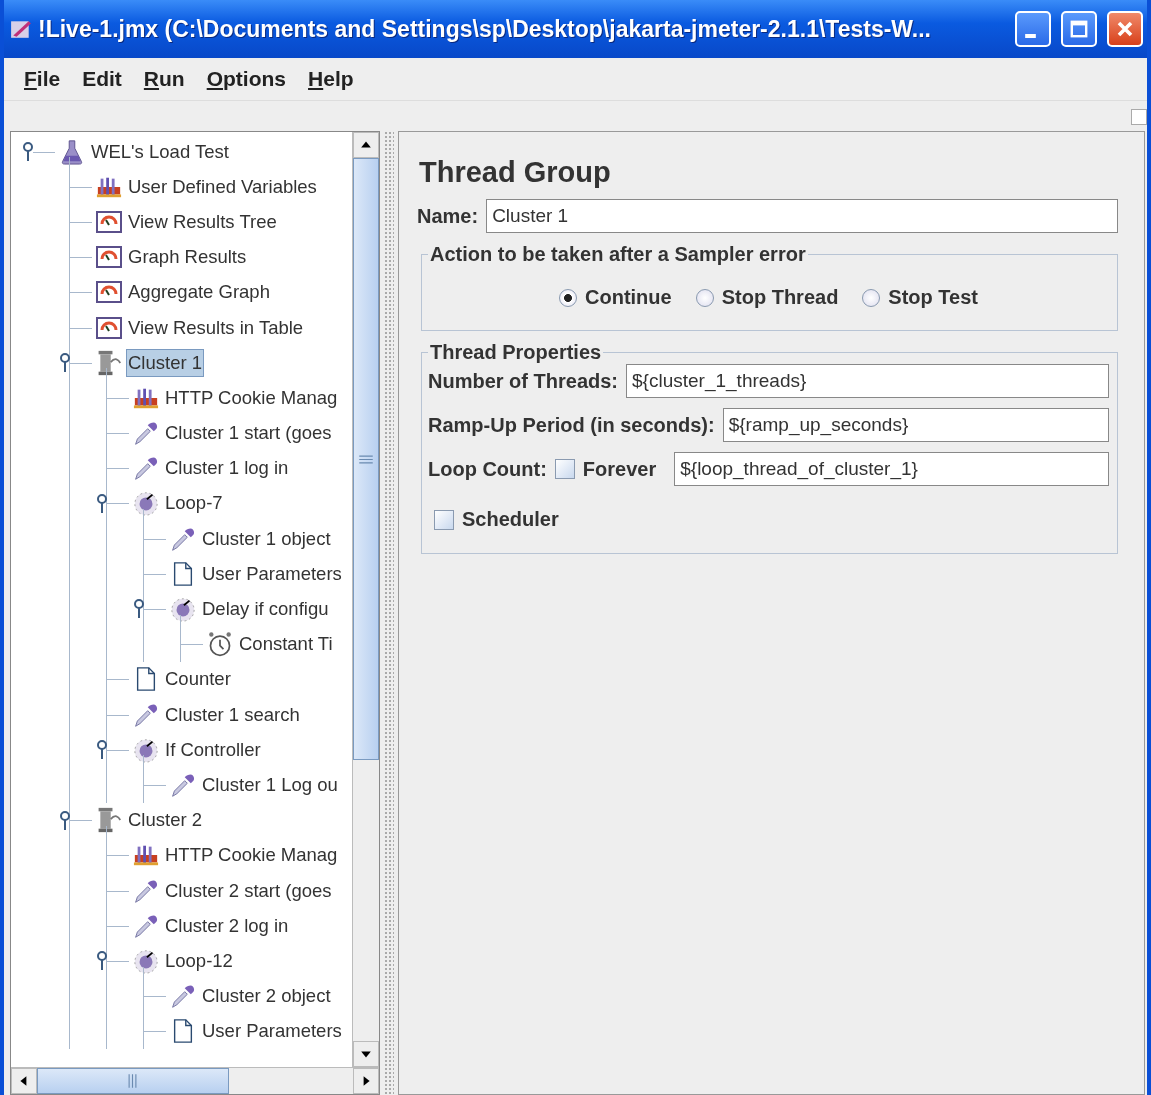 The image size is (1151, 1095). I want to click on flask-icon, so click(72, 151).